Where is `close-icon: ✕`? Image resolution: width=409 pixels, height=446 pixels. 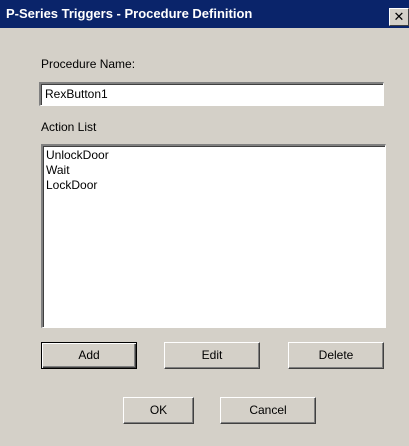
close-icon: ✕ is located at coordinates (399, 16).